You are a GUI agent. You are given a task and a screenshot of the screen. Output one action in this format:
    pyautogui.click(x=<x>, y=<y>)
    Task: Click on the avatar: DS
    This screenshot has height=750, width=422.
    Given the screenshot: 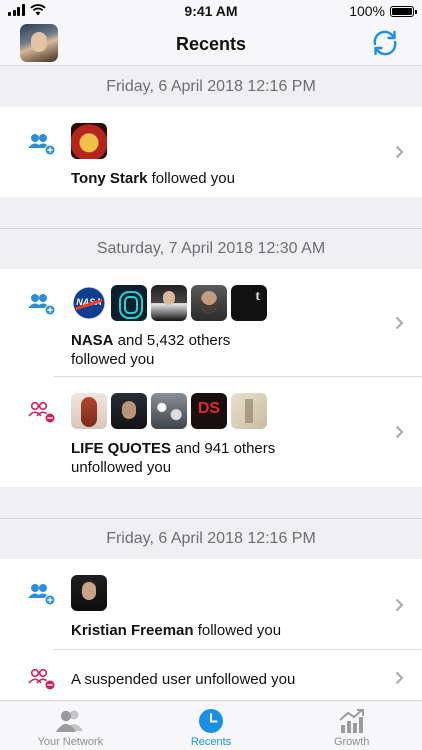 What is the action you would take?
    pyautogui.click(x=209, y=411)
    